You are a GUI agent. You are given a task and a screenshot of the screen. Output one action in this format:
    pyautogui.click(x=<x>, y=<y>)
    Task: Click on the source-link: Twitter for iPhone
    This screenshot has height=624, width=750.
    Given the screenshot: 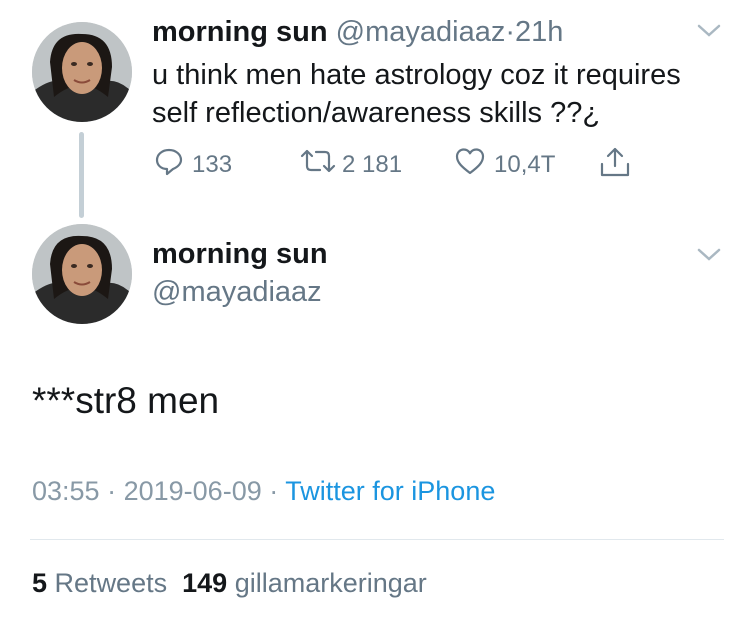 What is the action you would take?
    pyautogui.click(x=390, y=491)
    